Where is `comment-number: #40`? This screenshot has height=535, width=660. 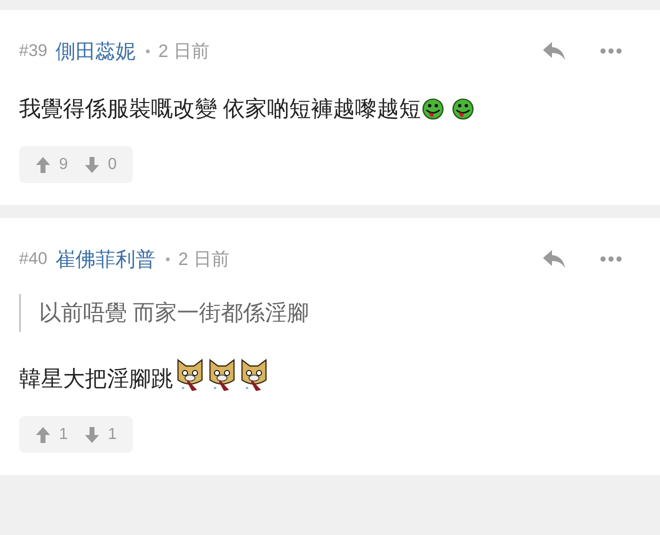
comment-number: #40 is located at coordinates (33, 259).